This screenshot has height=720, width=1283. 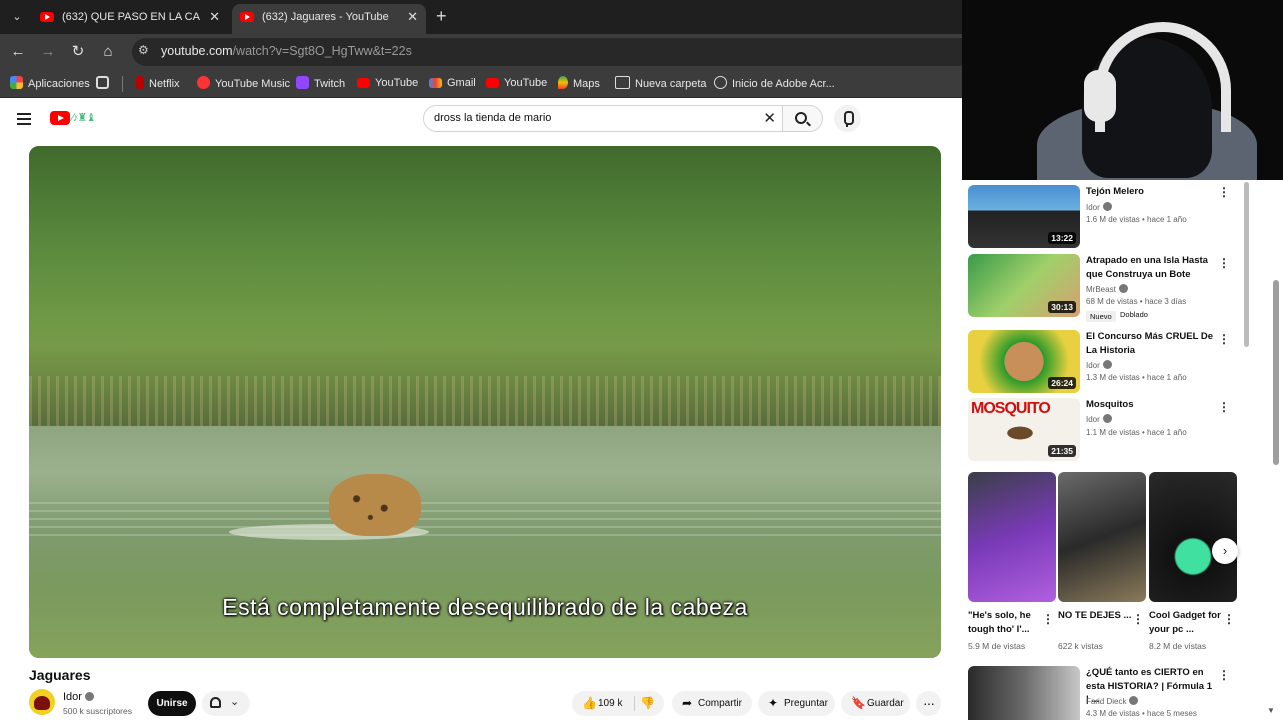 What do you see at coordinates (1024, 285) in the screenshot?
I see `video-thumbnail: 30:13` at bounding box center [1024, 285].